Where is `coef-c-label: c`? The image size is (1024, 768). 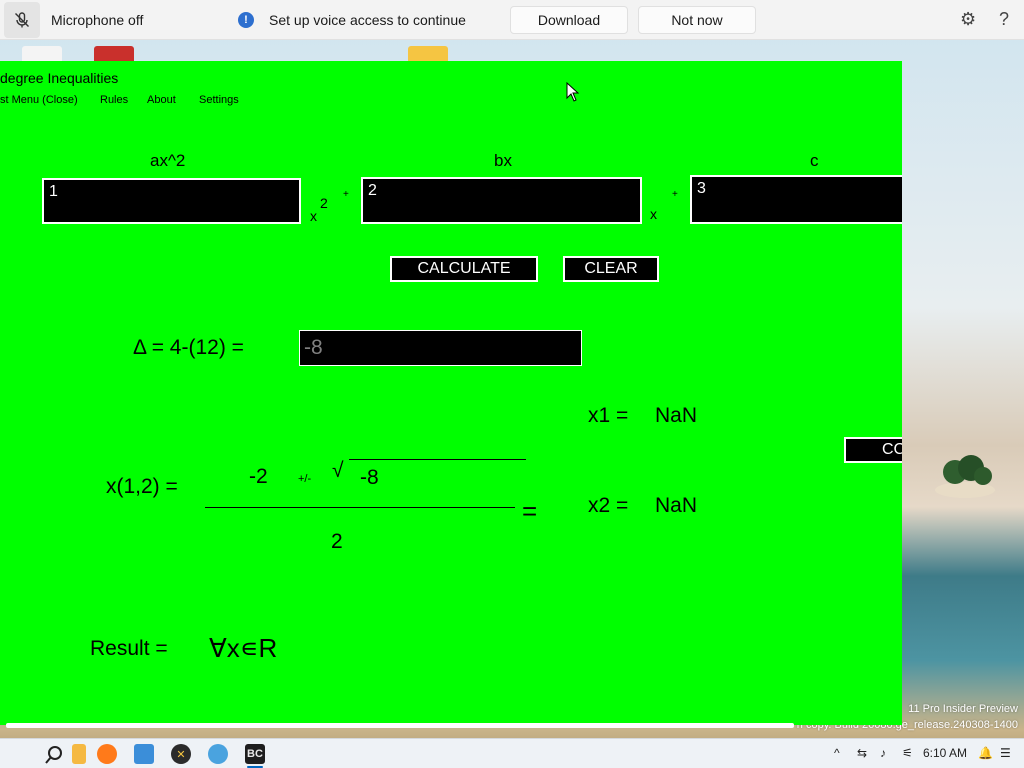
coef-c-label: c is located at coordinates (814, 160).